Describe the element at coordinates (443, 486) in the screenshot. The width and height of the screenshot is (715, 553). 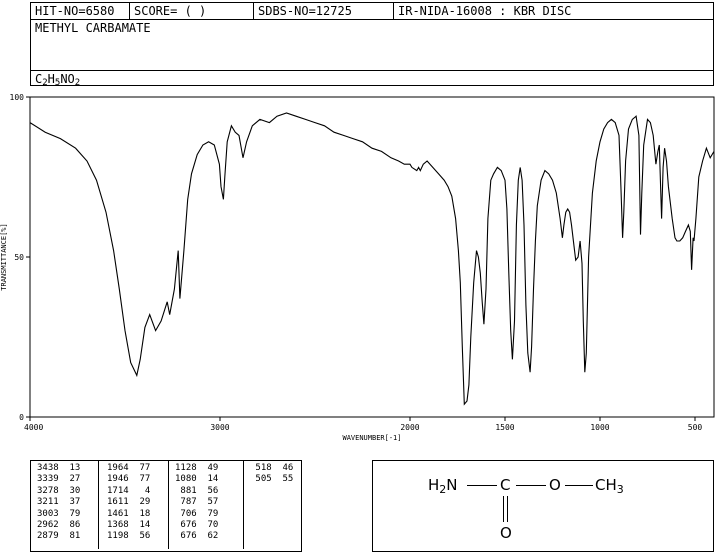
I see `amine-group: H2N` at that location.